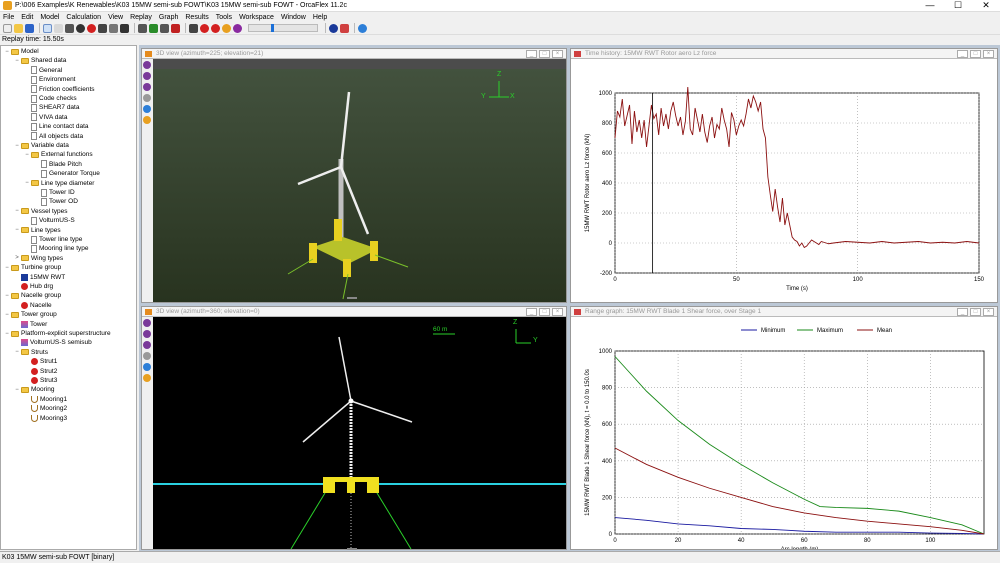 The height and width of the screenshot is (563, 1000). Describe the element at coordinates (21, 51) in the screenshot. I see `tree-item: − Model` at that location.